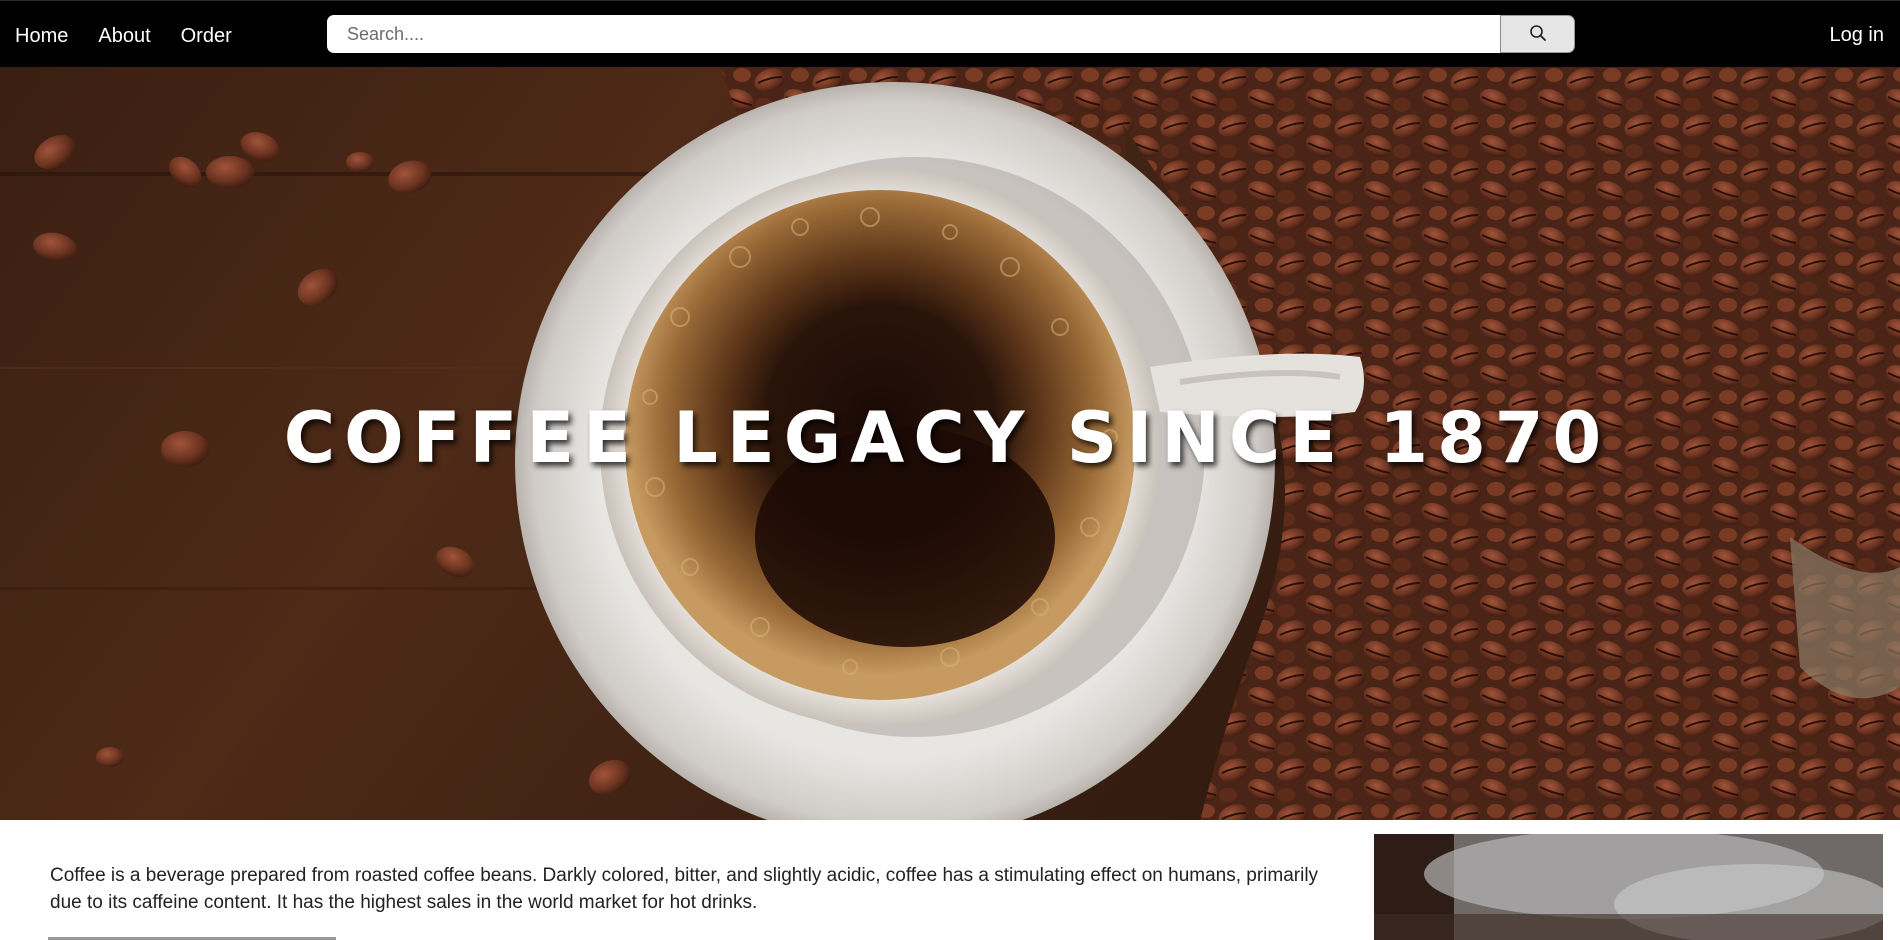  I want to click on search-icon, so click(1538, 34).